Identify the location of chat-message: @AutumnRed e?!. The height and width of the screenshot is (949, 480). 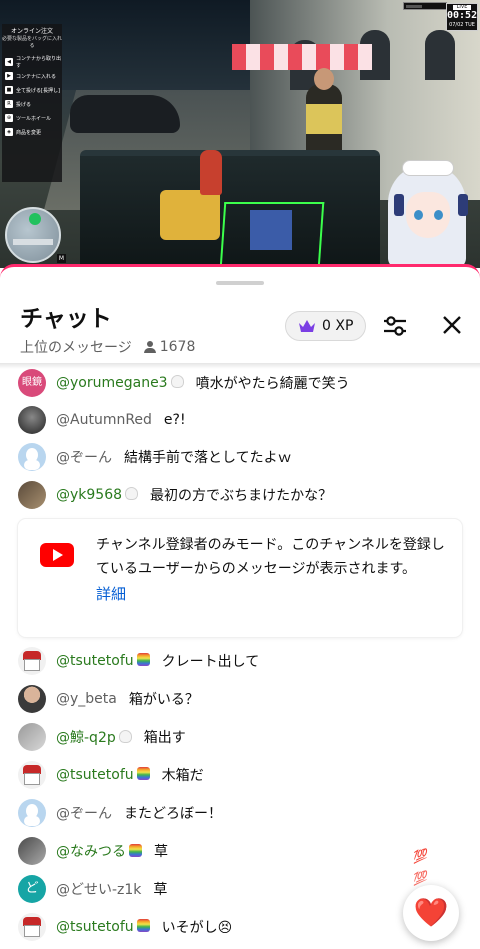
(243, 420).